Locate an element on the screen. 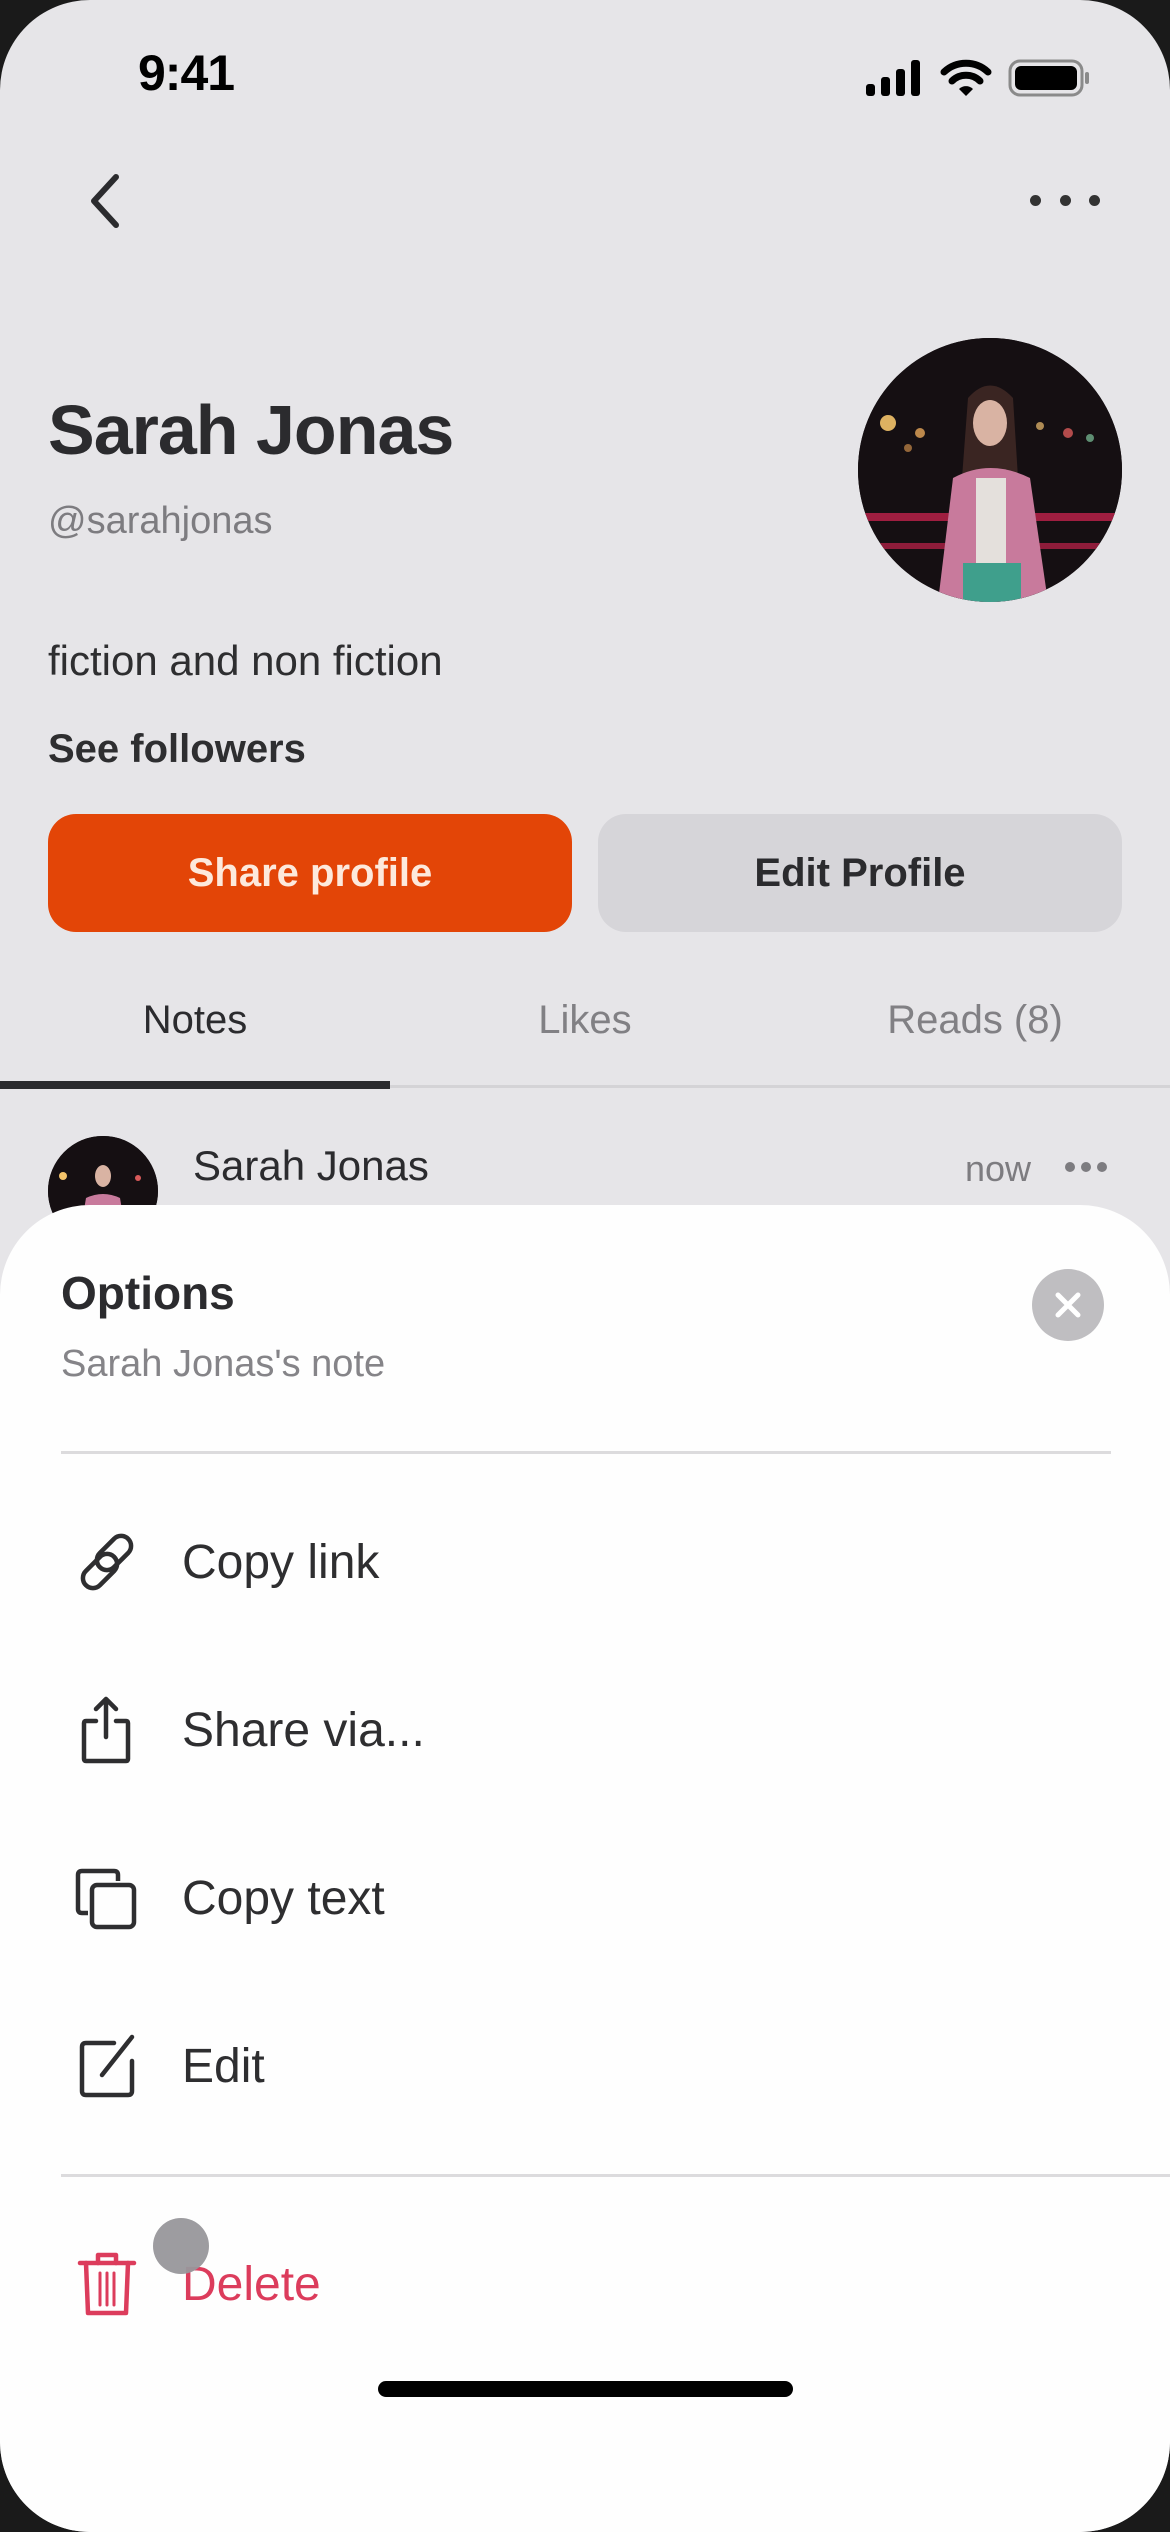 The image size is (1170, 2532). tab-likes: Likes is located at coordinates (585, 1040).